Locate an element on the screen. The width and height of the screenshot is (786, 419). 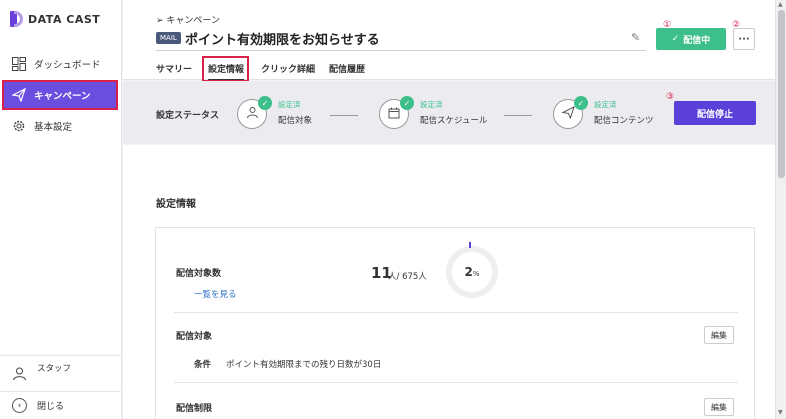
close-label: 閉じる is located at coordinates (51, 407).